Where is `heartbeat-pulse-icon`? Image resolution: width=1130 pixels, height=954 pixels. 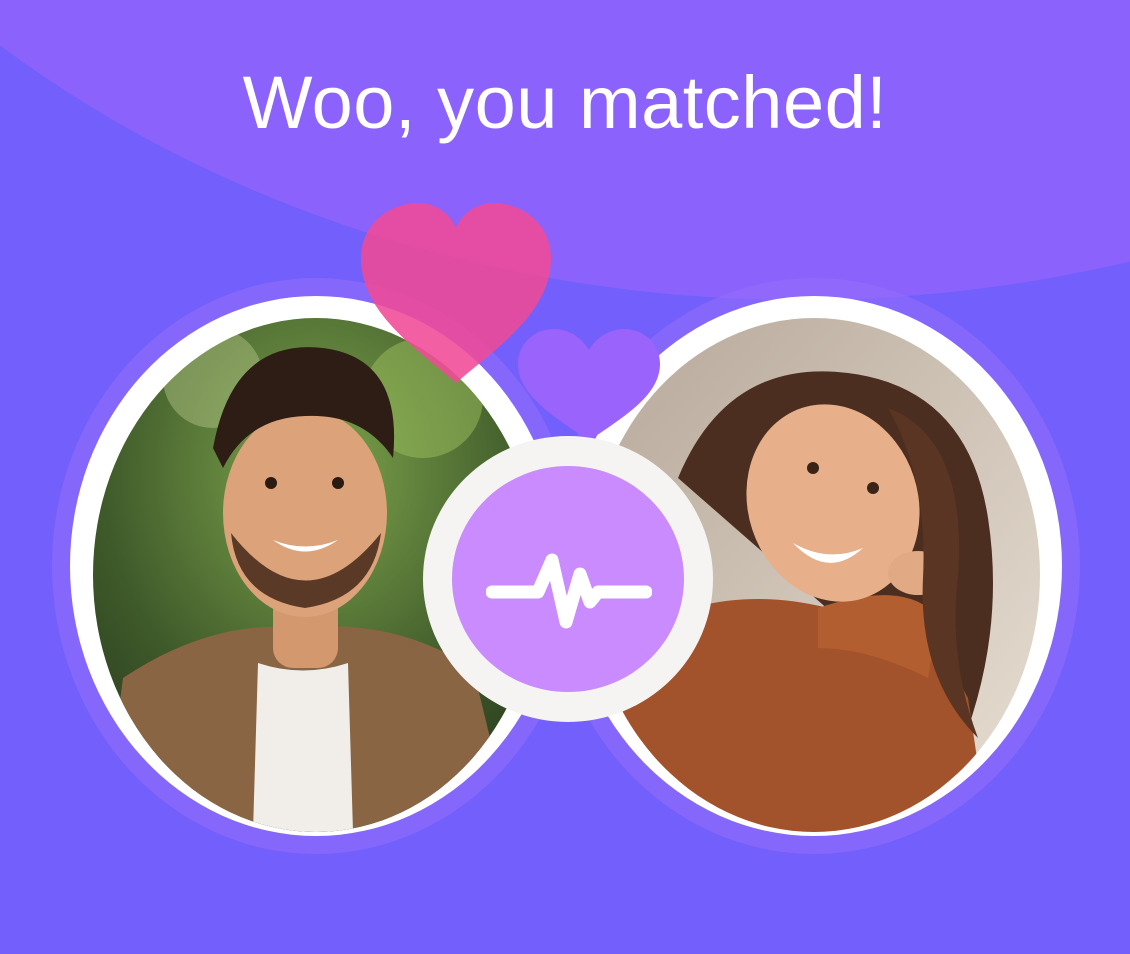
heartbeat-pulse-icon is located at coordinates (569, 591).